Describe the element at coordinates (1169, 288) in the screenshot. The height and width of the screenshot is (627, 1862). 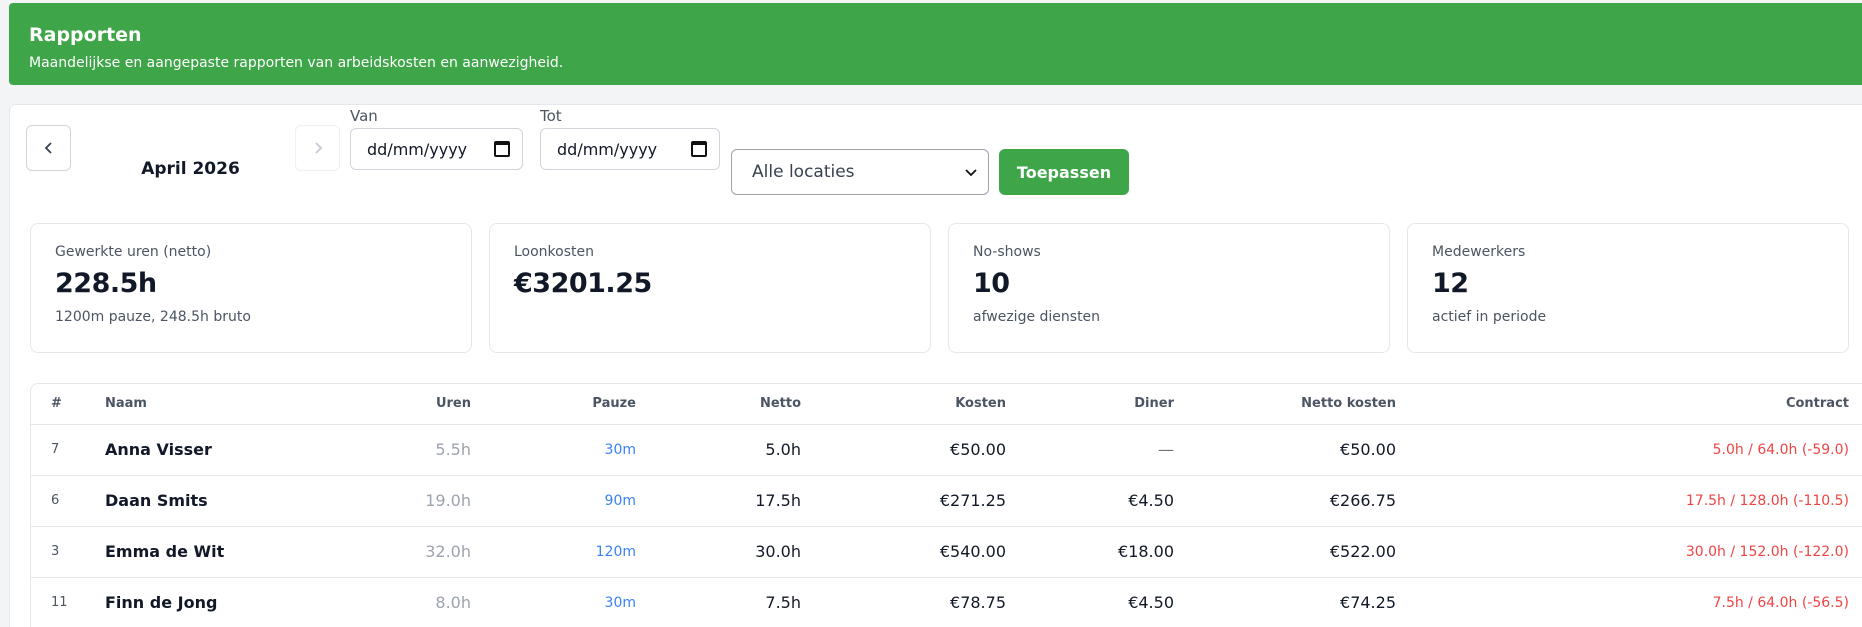
I see `stat-no-shows: No-shows 10 afwezige diensten` at that location.